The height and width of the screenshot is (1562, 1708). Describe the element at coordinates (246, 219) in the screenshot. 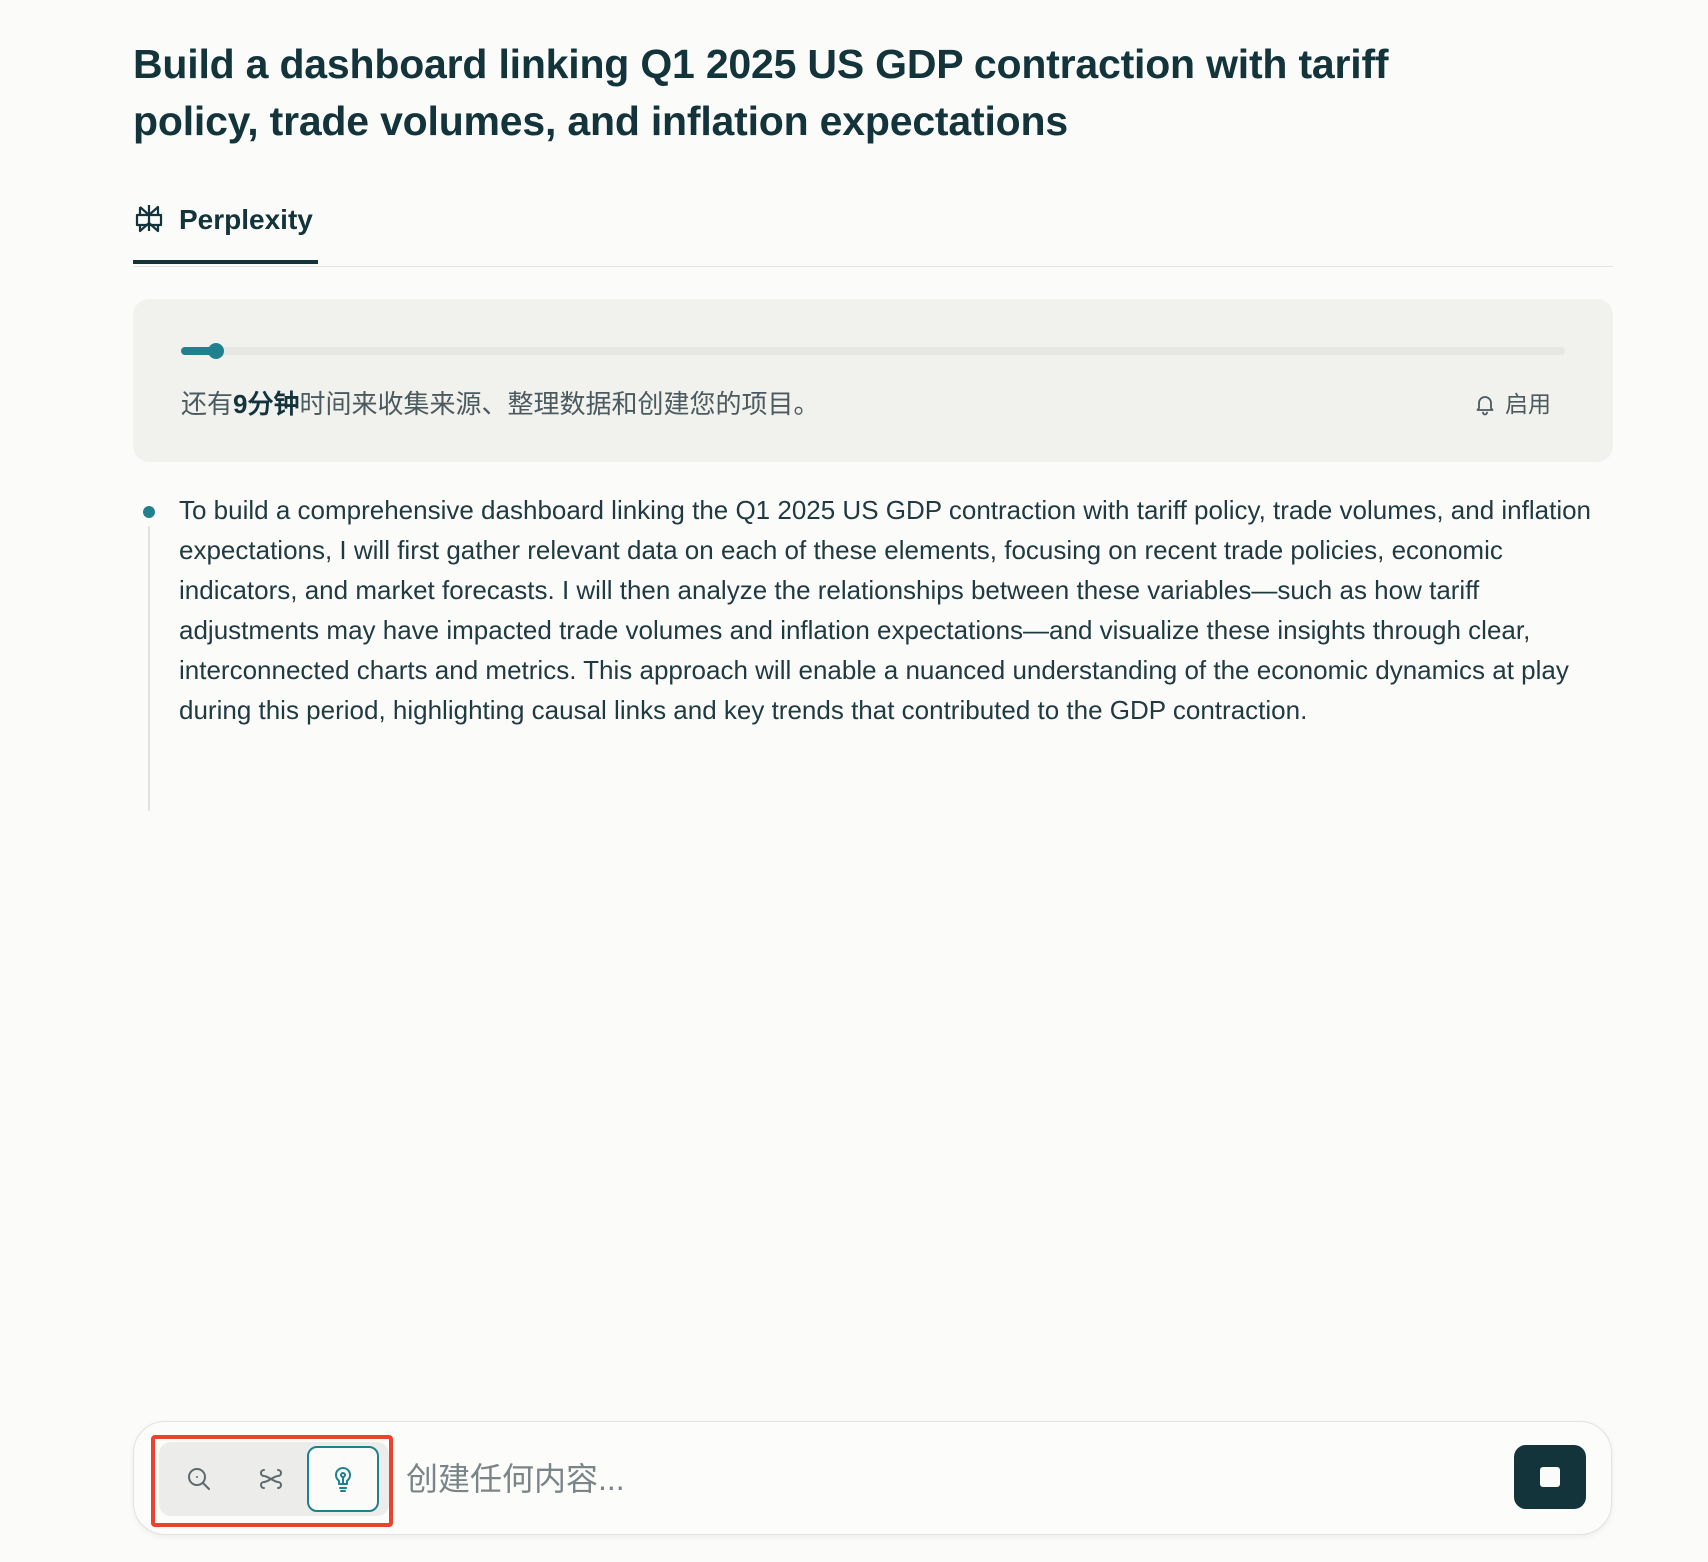

I see `tab-label: Perplexity` at that location.